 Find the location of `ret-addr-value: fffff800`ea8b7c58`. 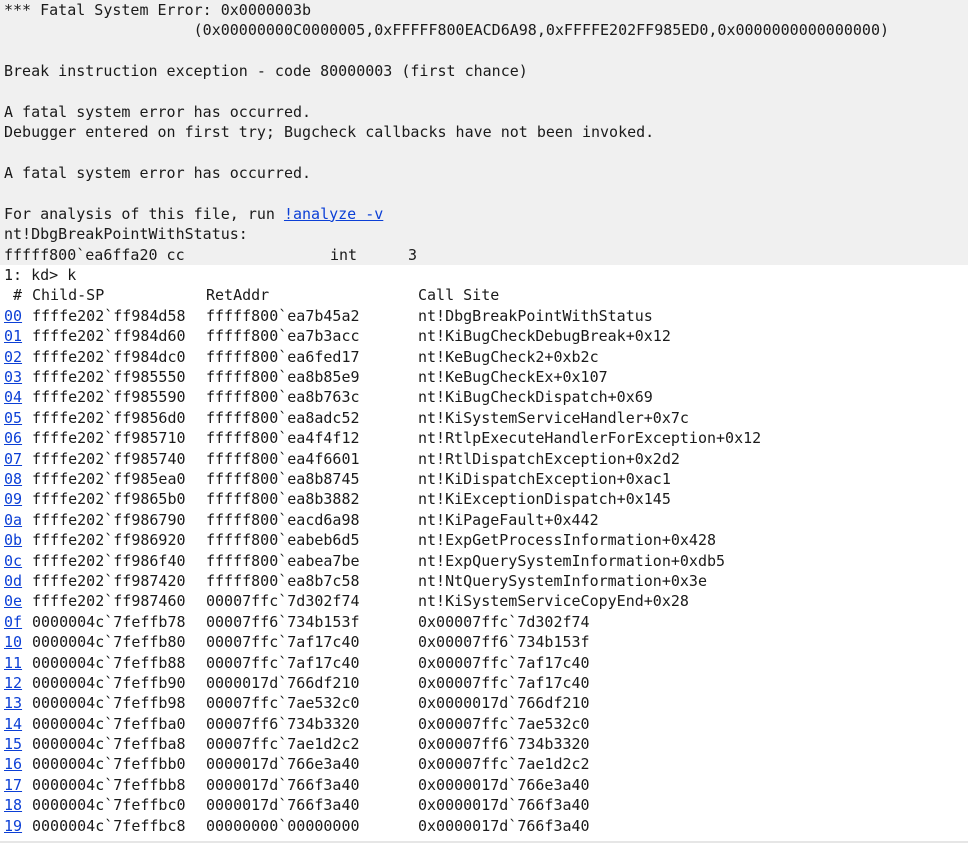

ret-addr-value: fffff800`ea8b7c58 is located at coordinates (283, 580).